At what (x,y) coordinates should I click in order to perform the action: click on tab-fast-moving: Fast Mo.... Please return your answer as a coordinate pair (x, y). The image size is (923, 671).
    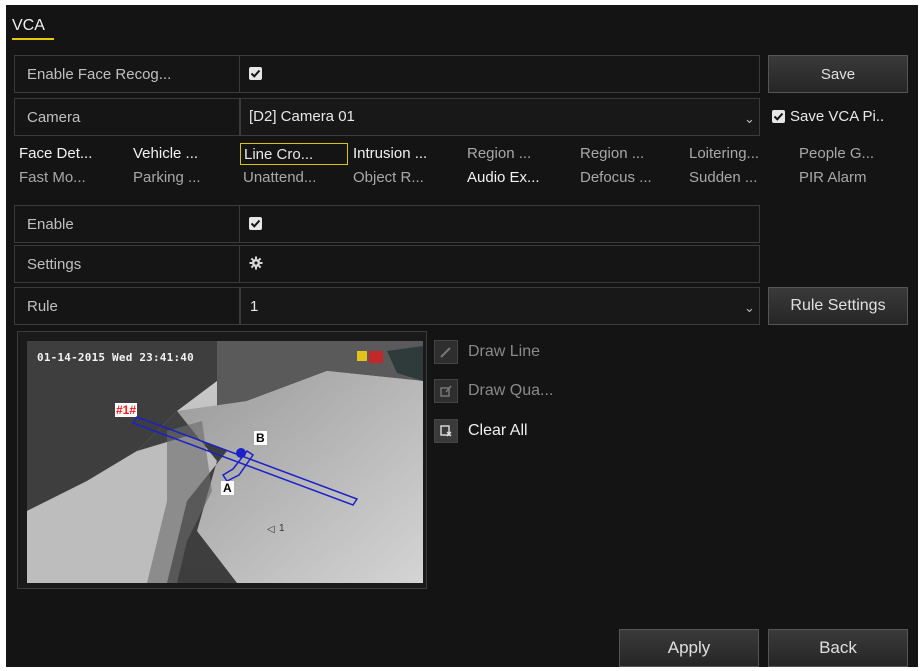
    Looking at the image, I should click on (72, 178).